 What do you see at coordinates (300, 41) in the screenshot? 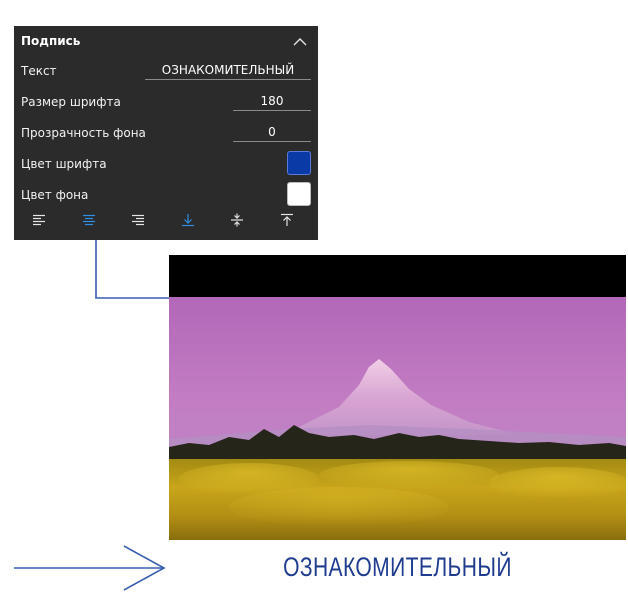
I see `chevron-up-icon` at bounding box center [300, 41].